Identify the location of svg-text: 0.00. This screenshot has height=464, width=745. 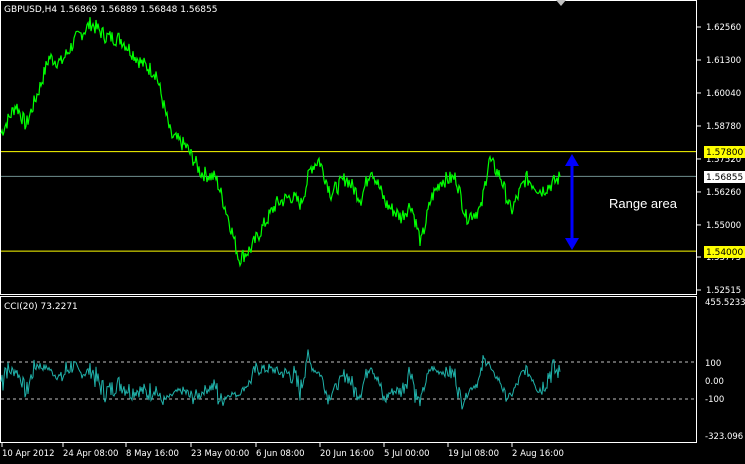
(714, 382).